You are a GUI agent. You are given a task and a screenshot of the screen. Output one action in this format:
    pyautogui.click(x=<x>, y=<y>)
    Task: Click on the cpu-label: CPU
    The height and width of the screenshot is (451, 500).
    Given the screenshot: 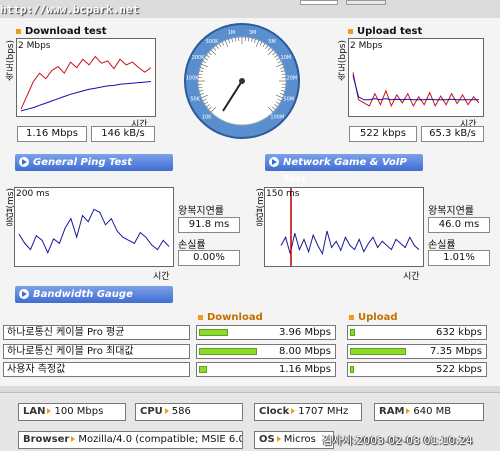 What is the action you would take?
    pyautogui.click(x=151, y=411)
    